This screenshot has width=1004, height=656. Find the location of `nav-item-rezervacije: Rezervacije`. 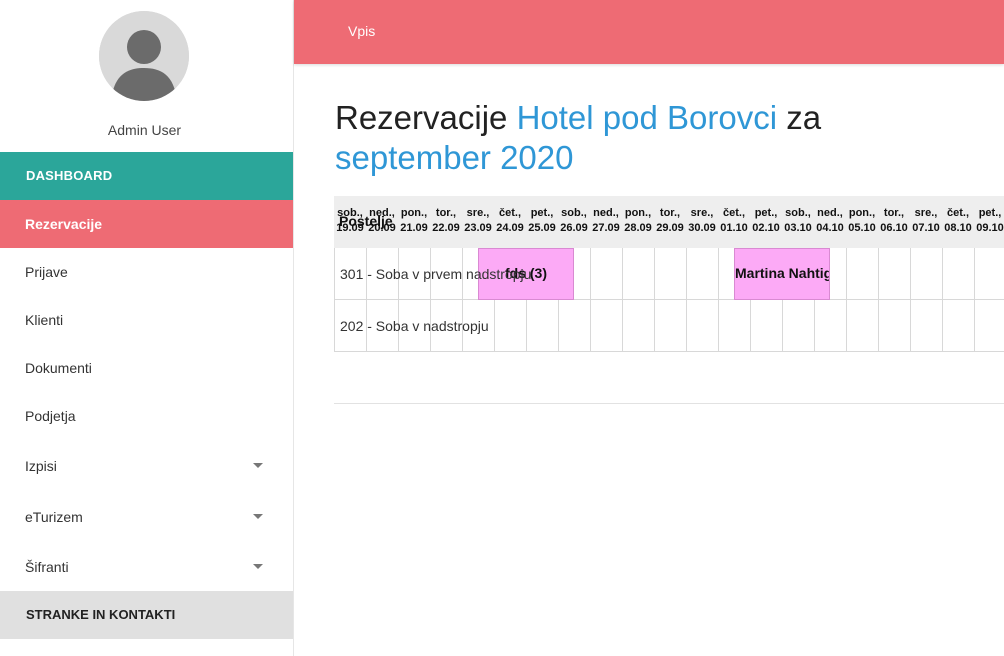

nav-item-rezervacije: Rezervacije is located at coordinates (146, 224).